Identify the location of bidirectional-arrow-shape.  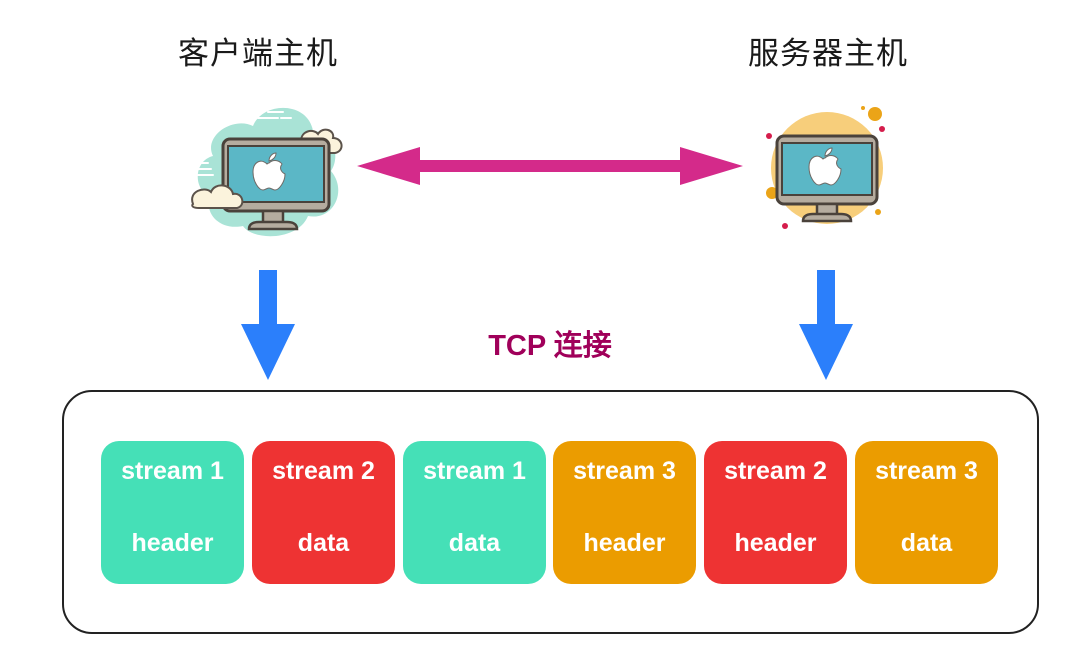
(550, 166).